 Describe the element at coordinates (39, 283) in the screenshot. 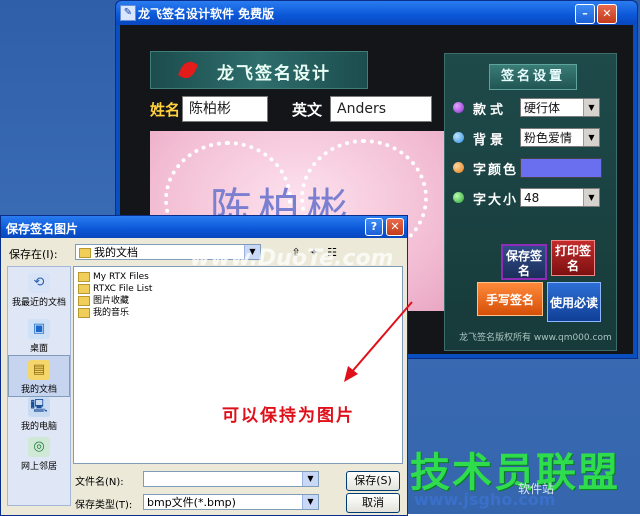

I see `recent-documents-icon: ⟲` at that location.